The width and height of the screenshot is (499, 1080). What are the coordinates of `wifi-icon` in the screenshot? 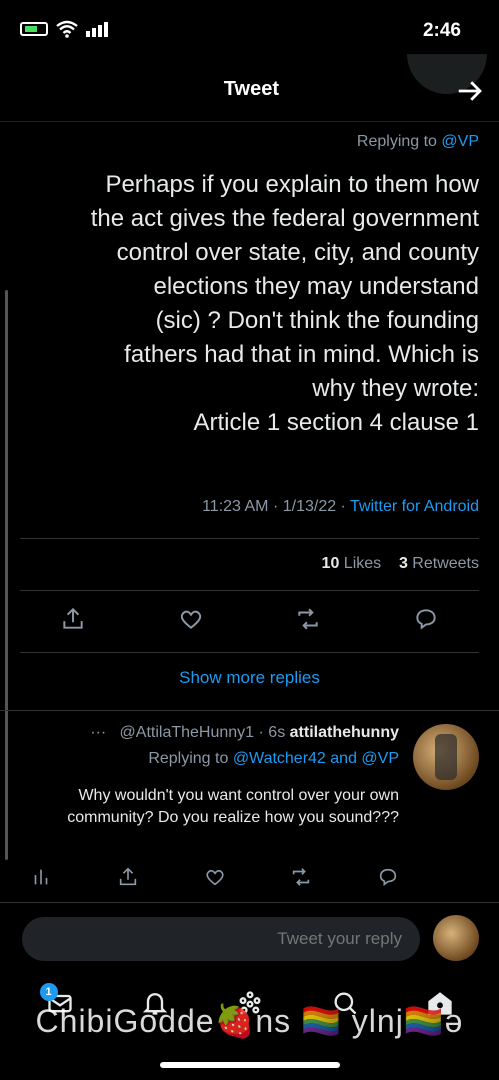 It's located at (67, 29).